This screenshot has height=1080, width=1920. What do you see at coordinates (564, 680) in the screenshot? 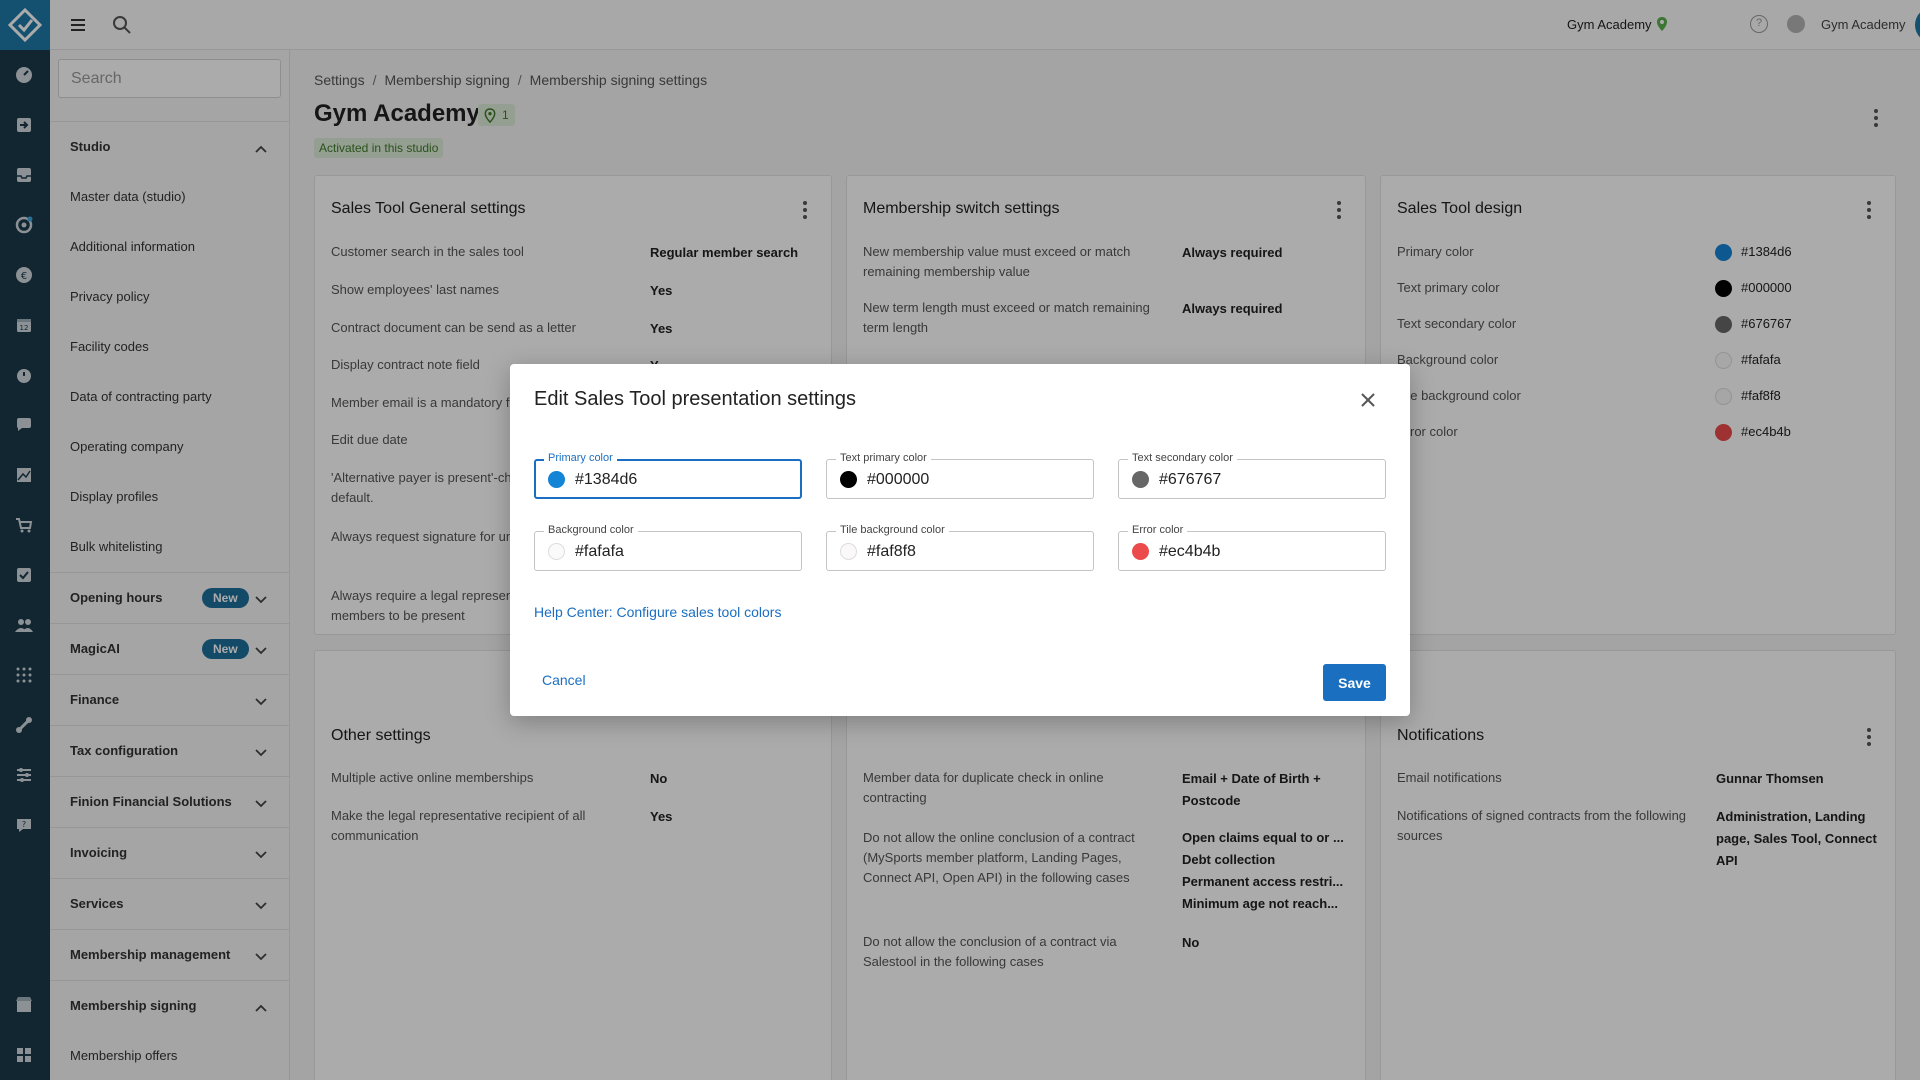
I see `cancel-button: Cancel` at bounding box center [564, 680].